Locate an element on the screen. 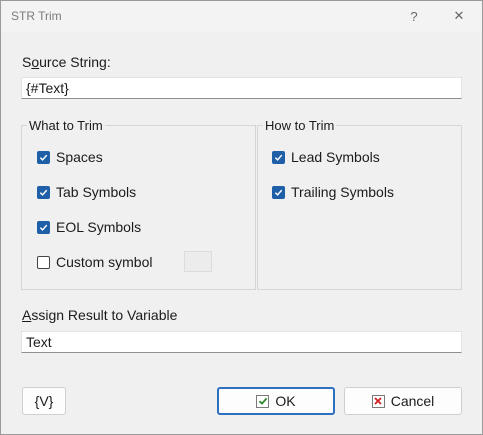  tab-symbols-checkbox: Tab Symbols is located at coordinates (86, 192).